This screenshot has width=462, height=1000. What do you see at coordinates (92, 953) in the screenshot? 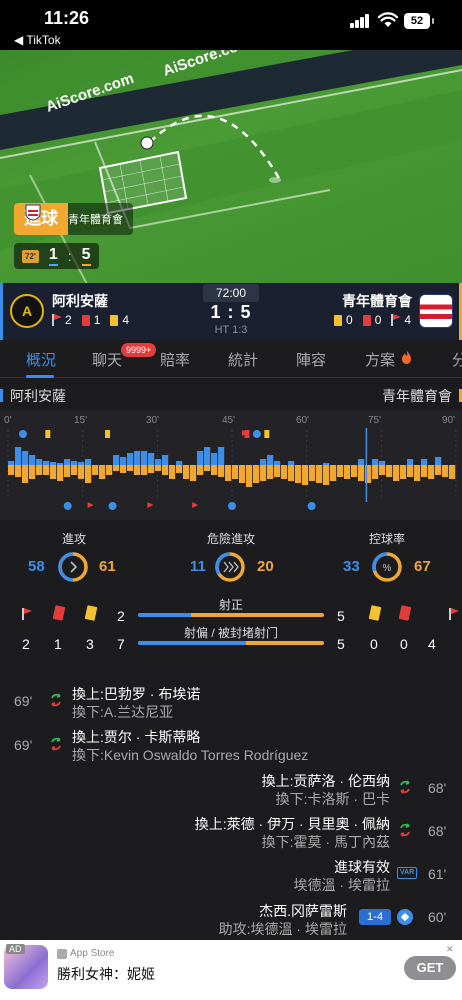
I see `ad-store-label: App Store` at bounding box center [92, 953].